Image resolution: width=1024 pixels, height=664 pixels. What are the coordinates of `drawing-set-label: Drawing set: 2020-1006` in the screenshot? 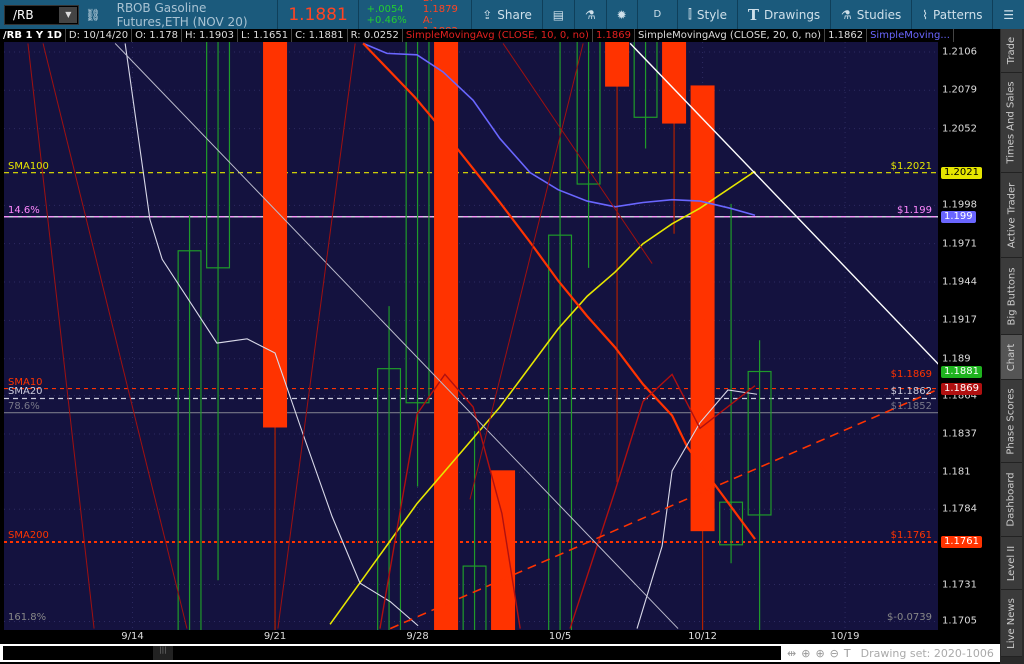 It's located at (927, 653).